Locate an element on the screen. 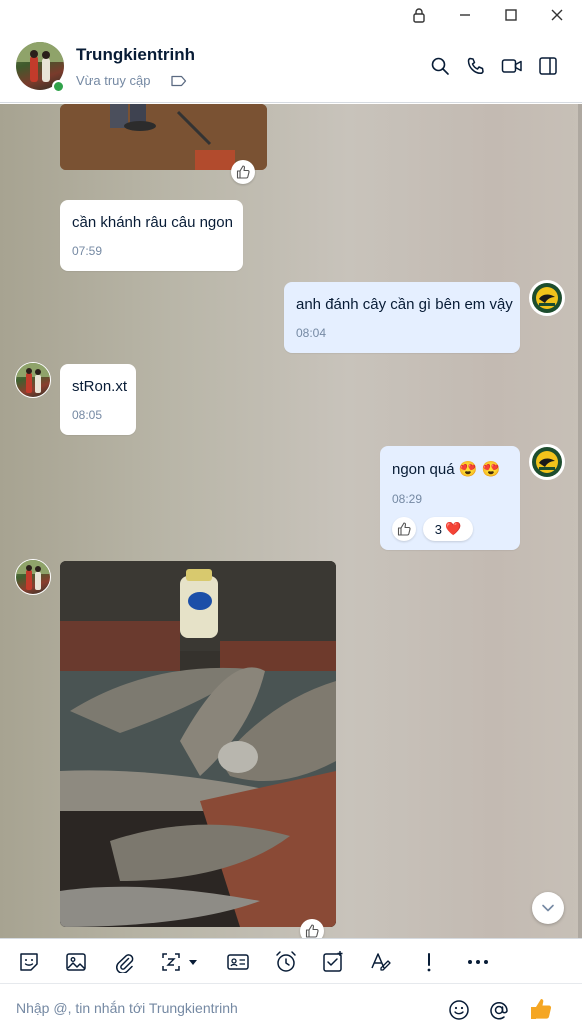  tag-label-icon is located at coordinates (179, 83).